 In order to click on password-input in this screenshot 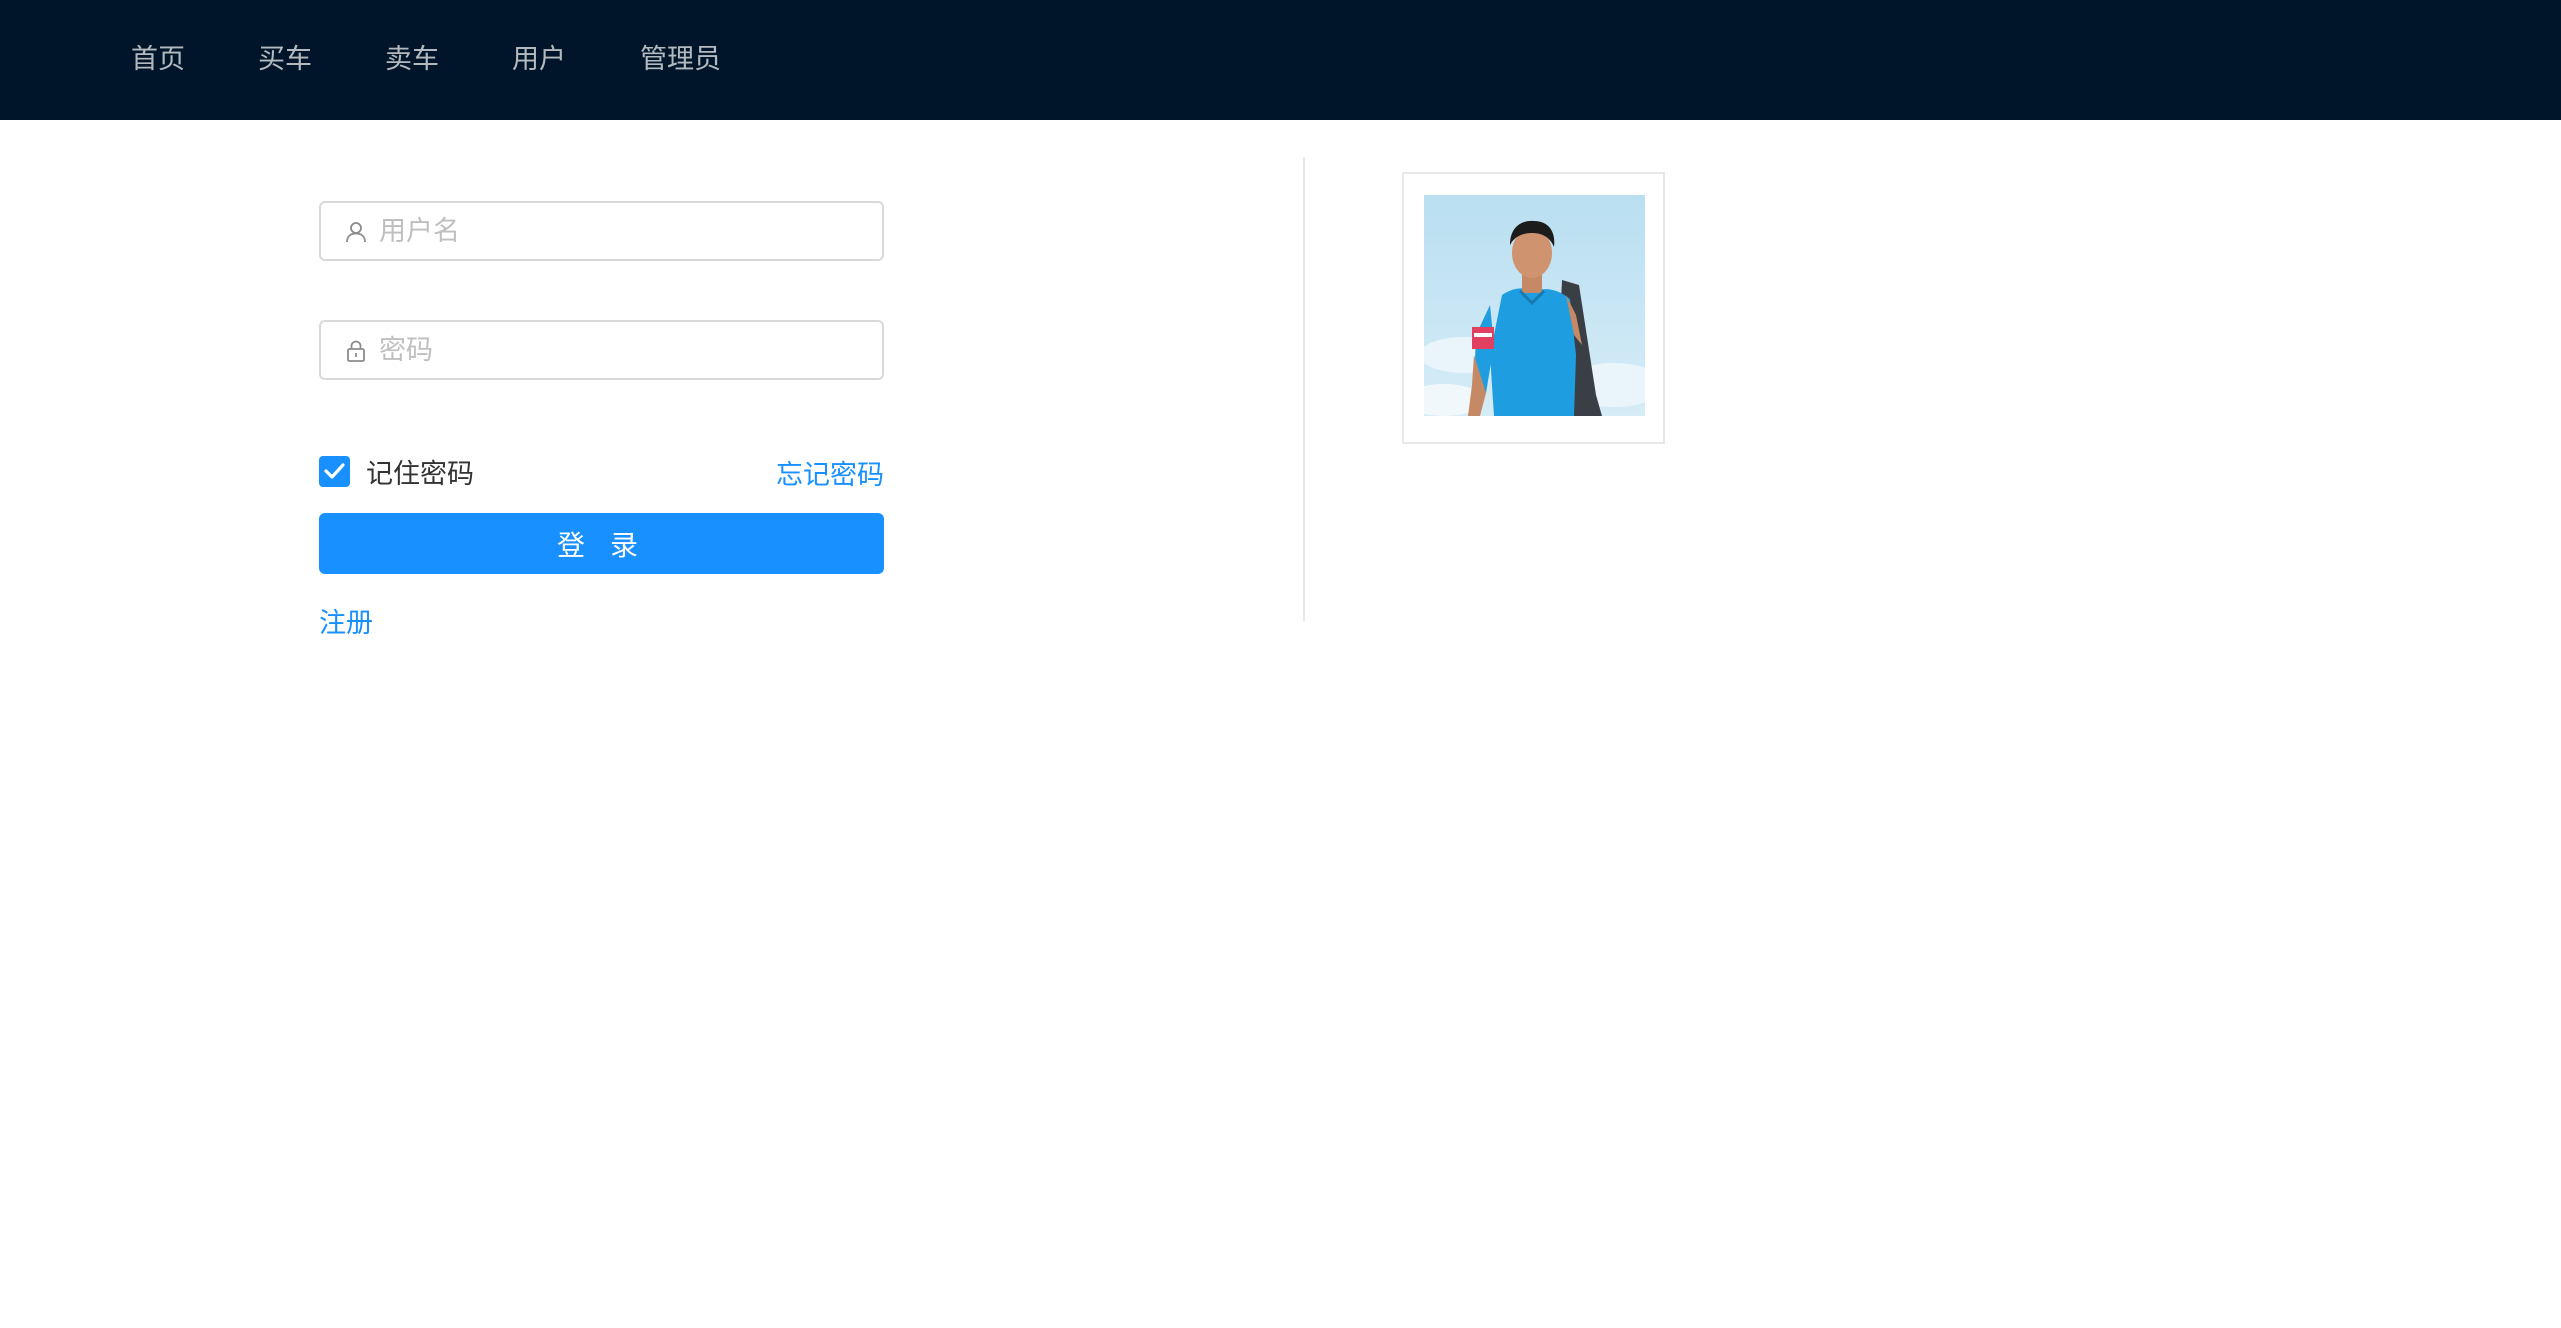, I will do `click(622, 350)`.